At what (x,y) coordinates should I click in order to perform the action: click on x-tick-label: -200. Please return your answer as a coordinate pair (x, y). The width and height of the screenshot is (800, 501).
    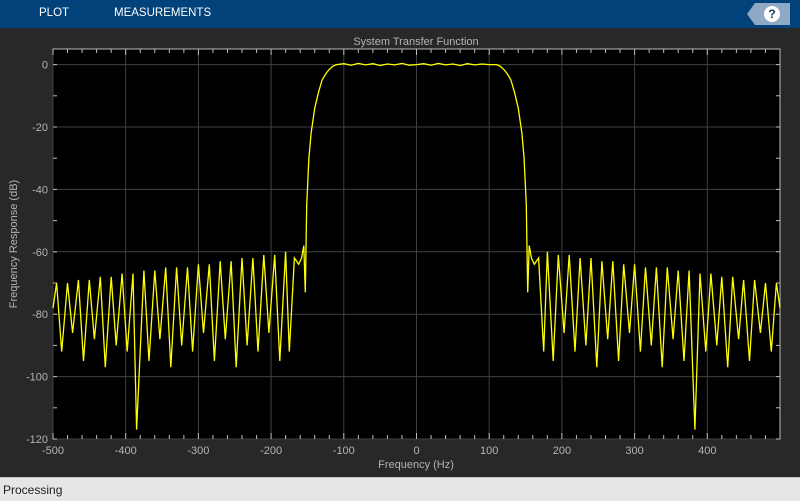
    Looking at the image, I should click on (271, 451).